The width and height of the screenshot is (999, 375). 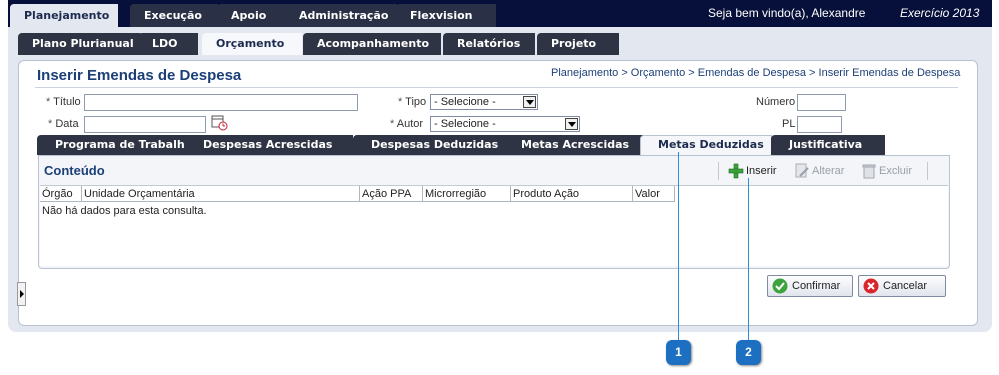 I want to click on tab-label: Metas Deduzidas, so click(x=711, y=144).